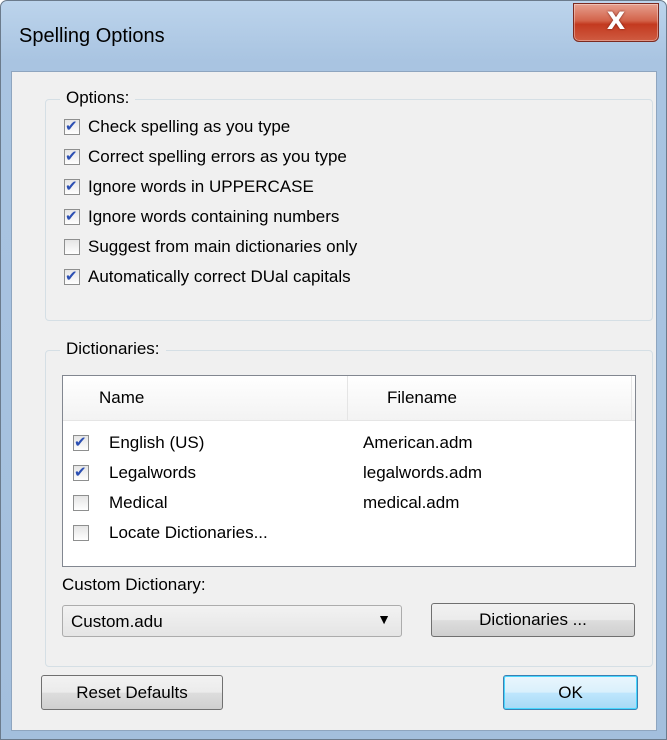 This screenshot has height=740, width=667. Describe the element at coordinates (223, 246) in the screenshot. I see `option-label: Suggest from main dictionaries only` at that location.